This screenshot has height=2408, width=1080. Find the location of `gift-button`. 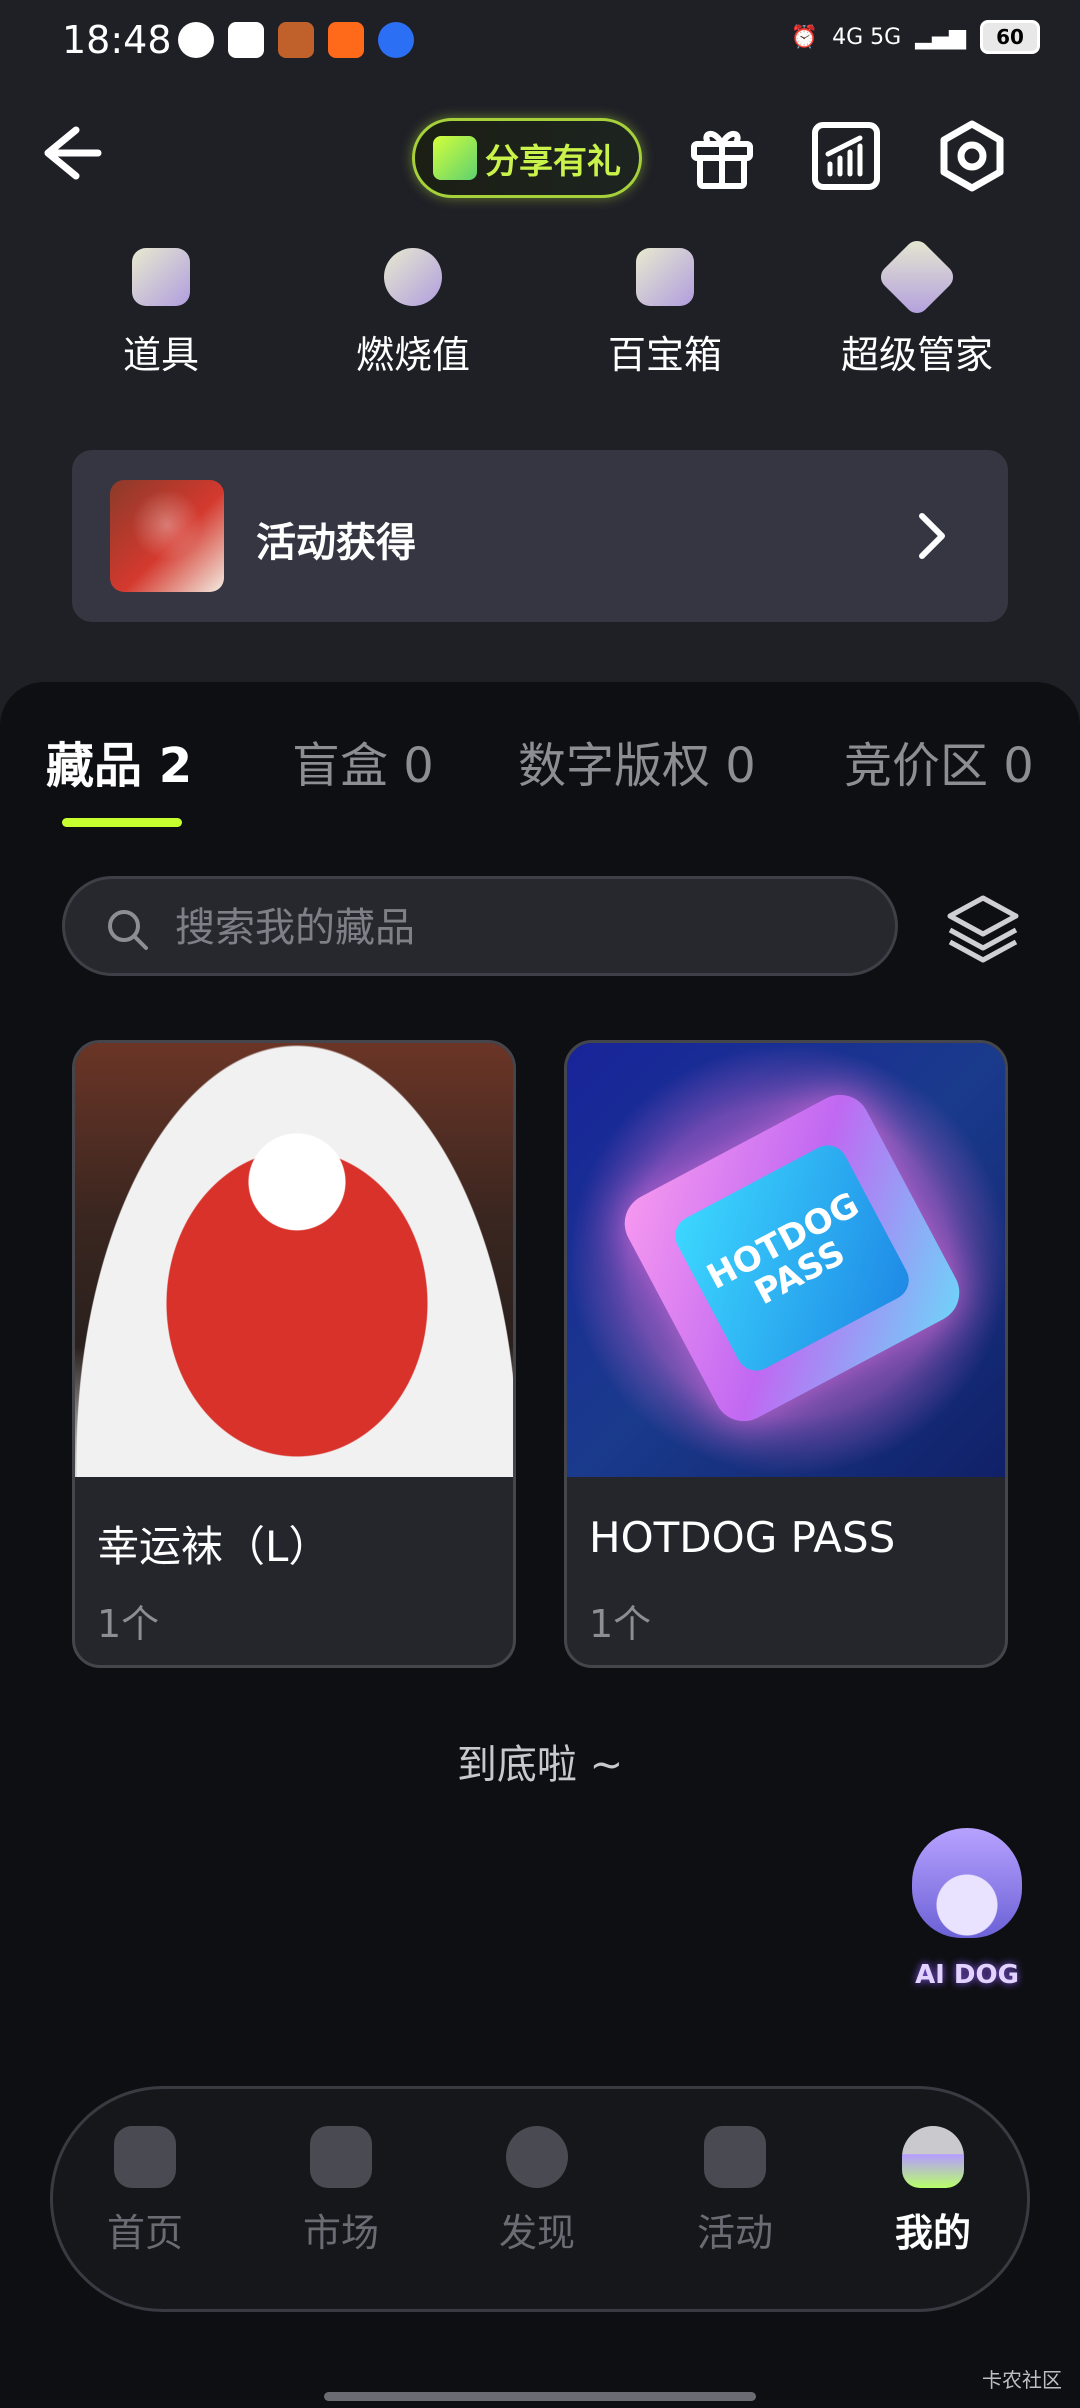

gift-button is located at coordinates (722, 156).